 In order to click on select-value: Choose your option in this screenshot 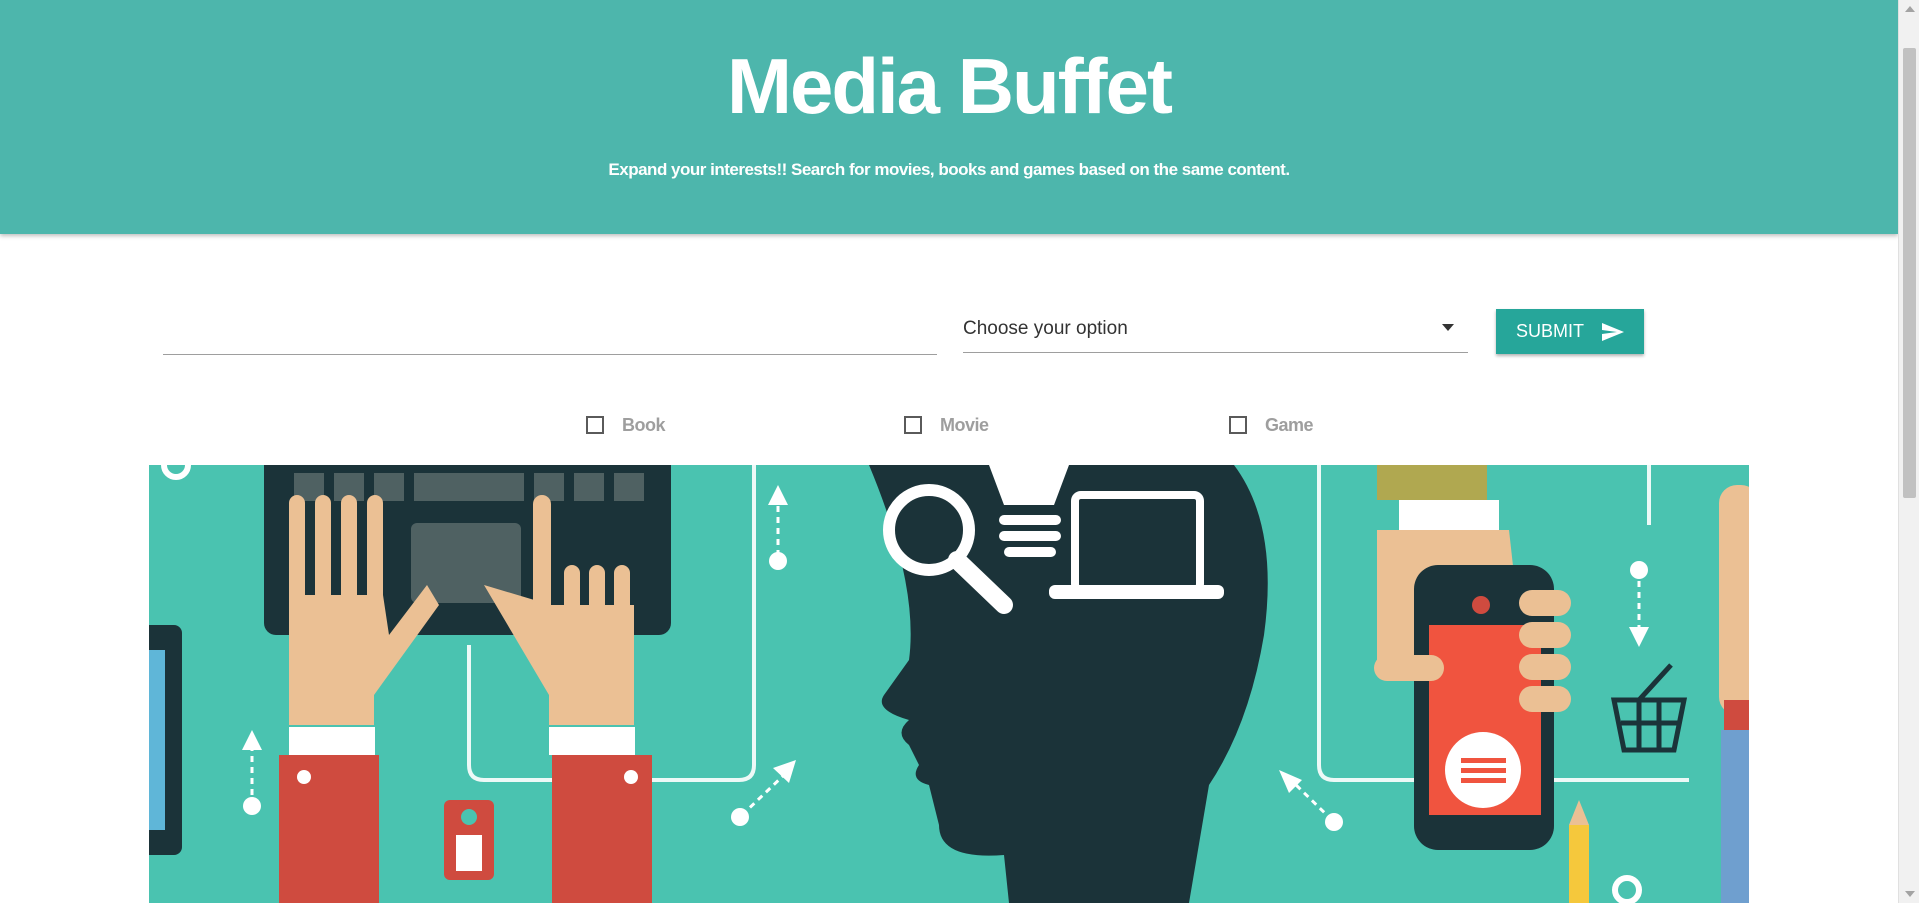, I will do `click(1045, 328)`.